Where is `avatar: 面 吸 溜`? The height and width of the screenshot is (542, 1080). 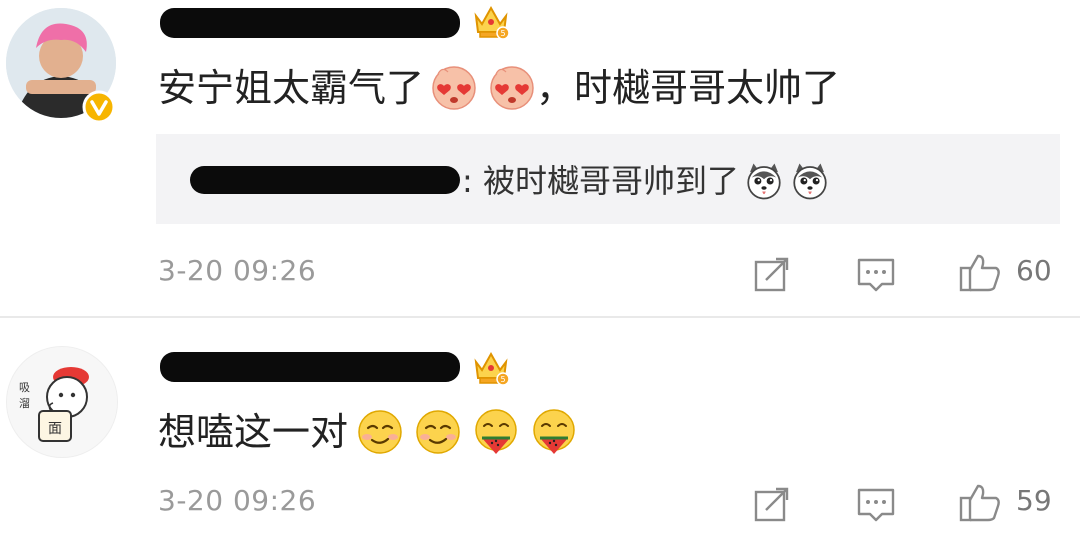 avatar: 面 吸 溜 is located at coordinates (62, 402).